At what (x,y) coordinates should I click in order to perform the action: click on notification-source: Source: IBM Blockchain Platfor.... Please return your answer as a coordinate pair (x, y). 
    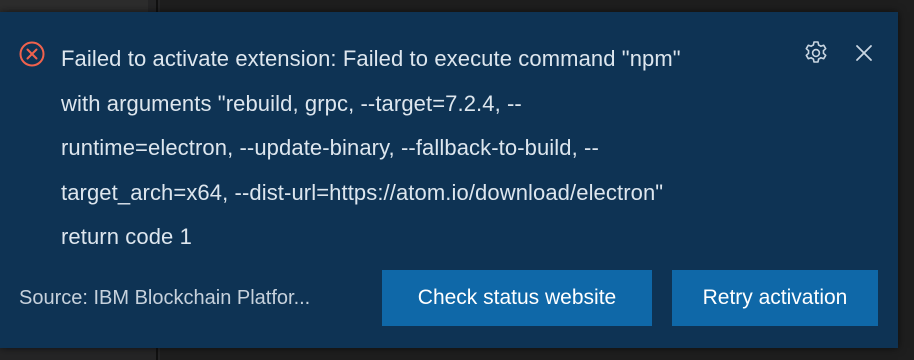
    Looking at the image, I should click on (165, 298).